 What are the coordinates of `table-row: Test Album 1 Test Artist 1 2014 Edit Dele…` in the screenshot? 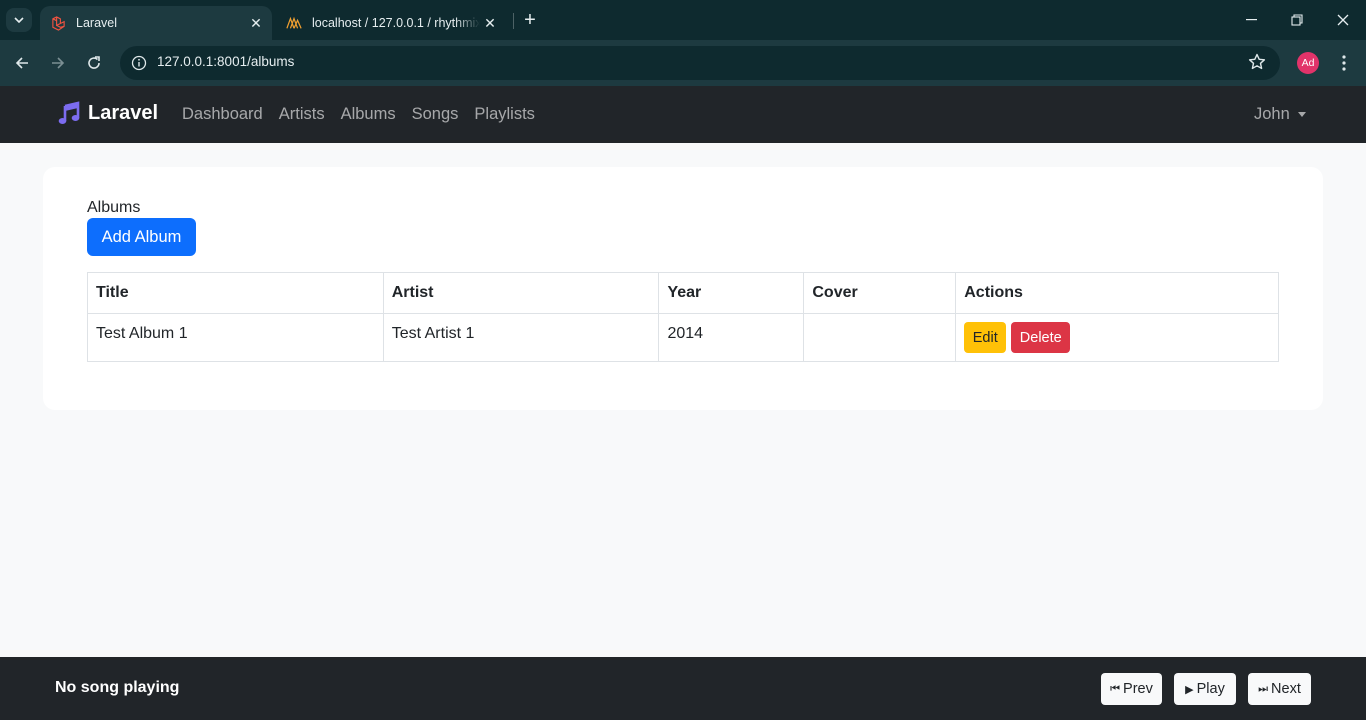 It's located at (683, 337).